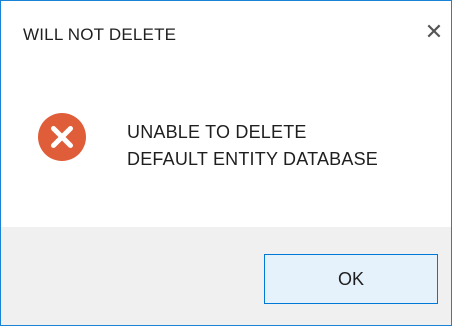  Describe the element at coordinates (252, 159) in the screenshot. I see `message-line-2: DEFAULT ENTITY DATABASE` at that location.